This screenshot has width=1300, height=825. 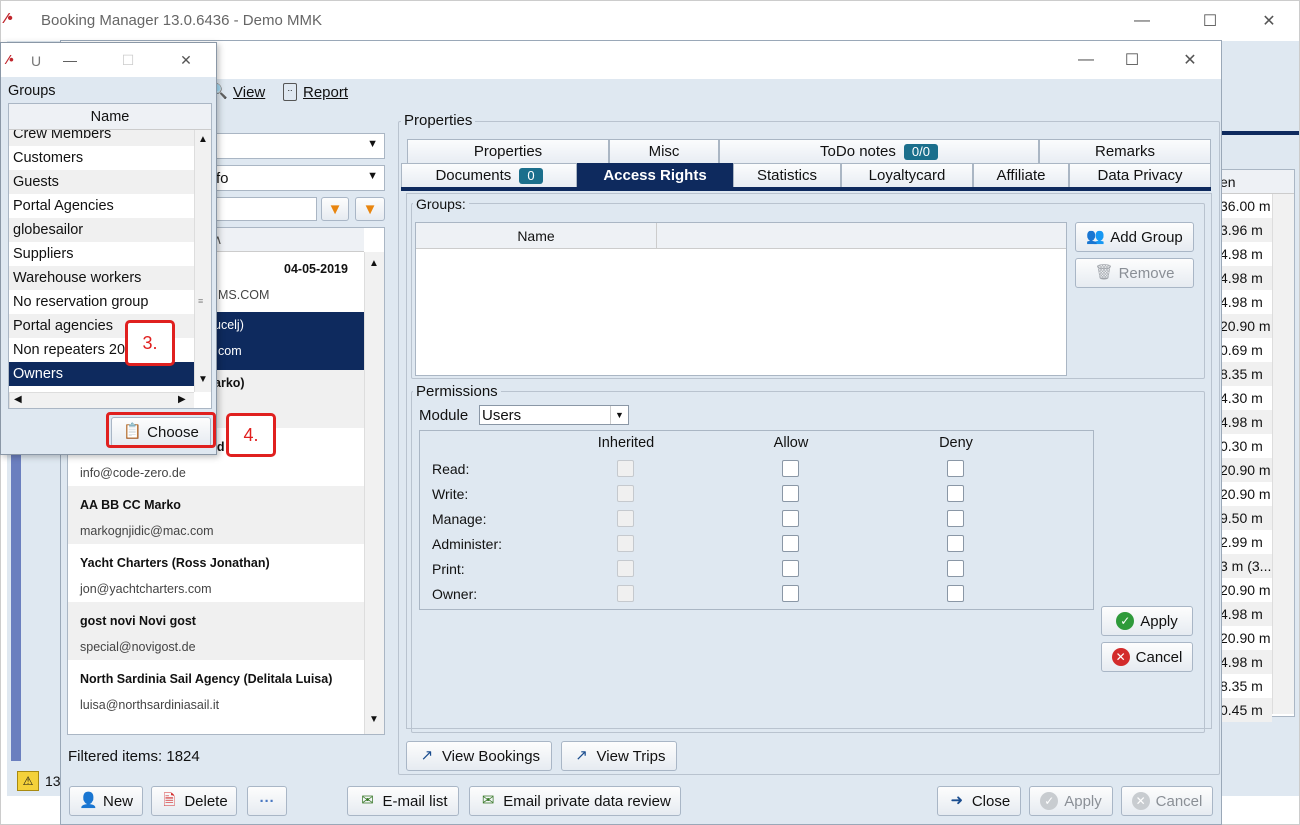 I want to click on popup-close-icon: ✕, so click(x=186, y=60).